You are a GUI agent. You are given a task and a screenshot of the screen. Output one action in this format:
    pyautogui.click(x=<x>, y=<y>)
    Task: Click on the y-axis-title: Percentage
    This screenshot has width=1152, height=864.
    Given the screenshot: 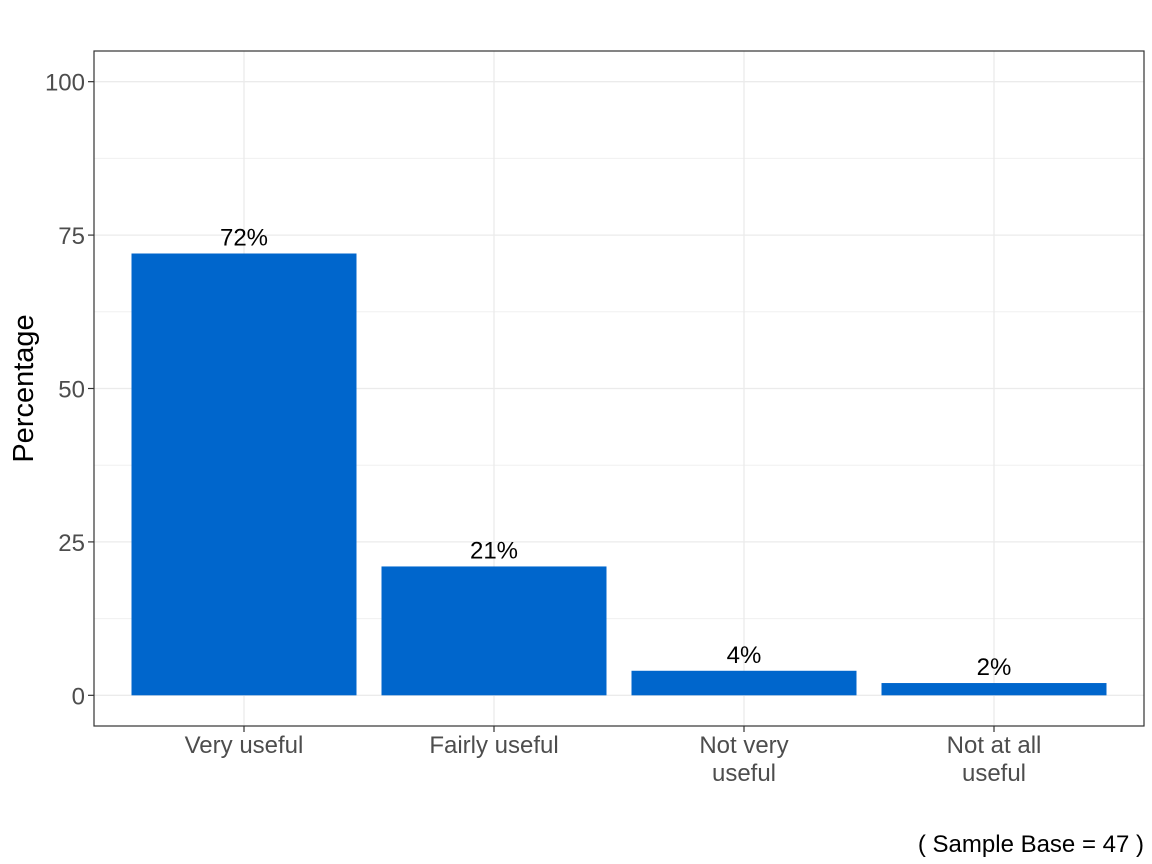 What is the action you would take?
    pyautogui.click(x=24, y=388)
    